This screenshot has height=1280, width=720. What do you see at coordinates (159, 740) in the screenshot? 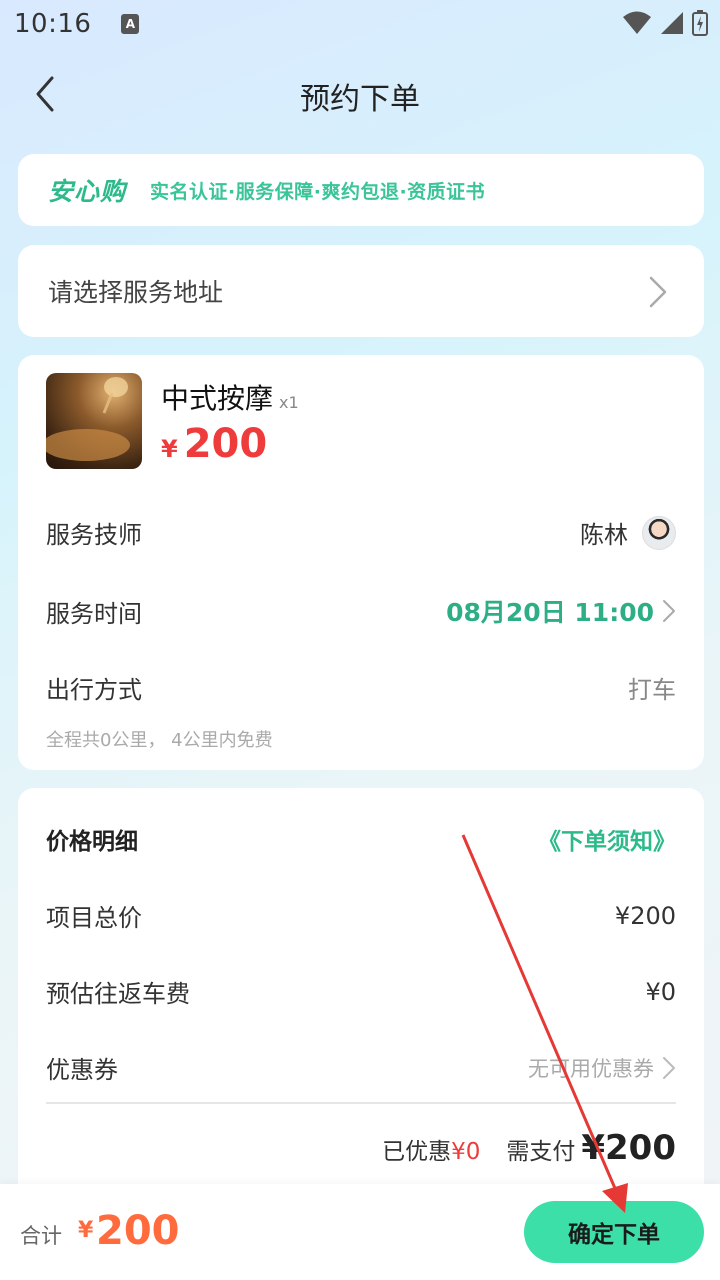
I see `travel-note: 全程共0公里， 4公里内免费` at bounding box center [159, 740].